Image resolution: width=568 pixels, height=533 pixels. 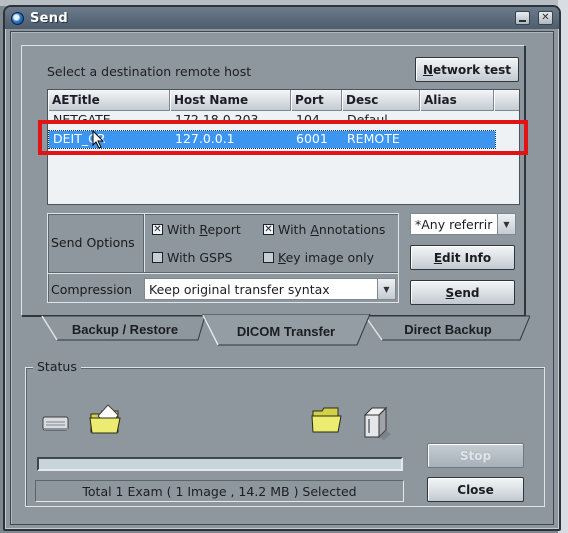 What do you see at coordinates (55, 423) in the screenshot?
I see `local-drive-icon` at bounding box center [55, 423].